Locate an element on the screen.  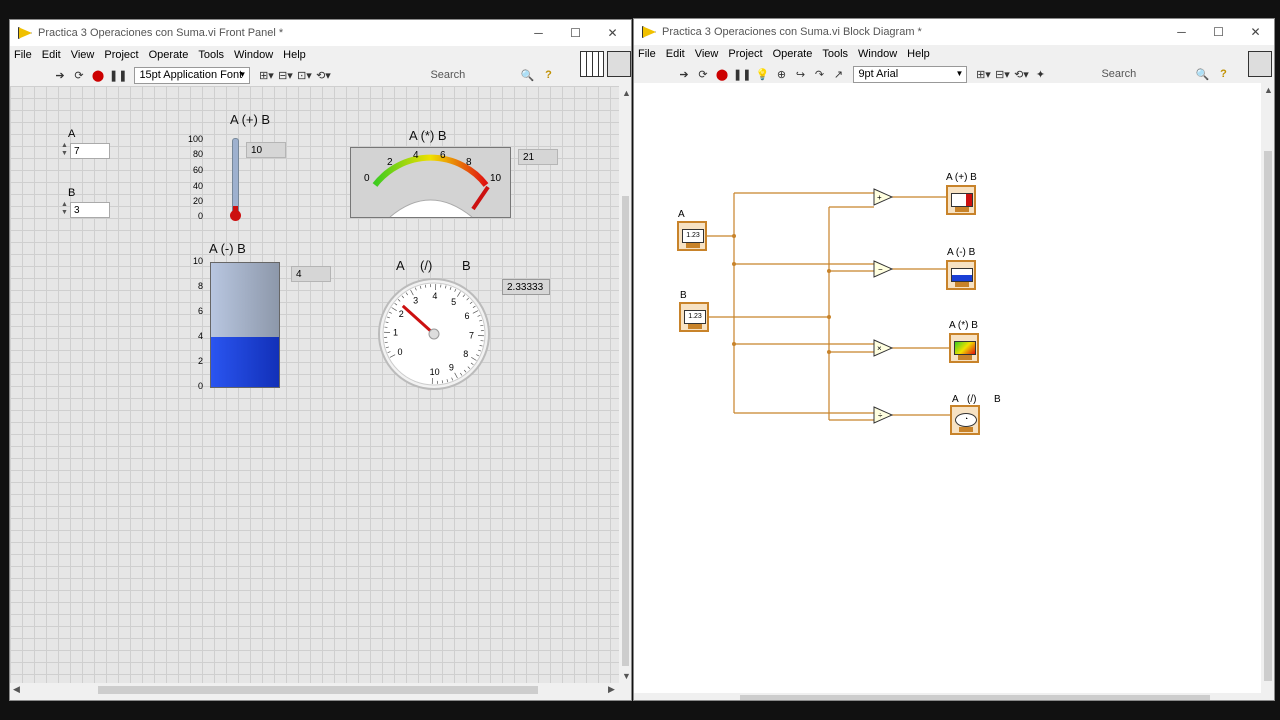
control-b-input: 3 is located at coordinates (90, 210).